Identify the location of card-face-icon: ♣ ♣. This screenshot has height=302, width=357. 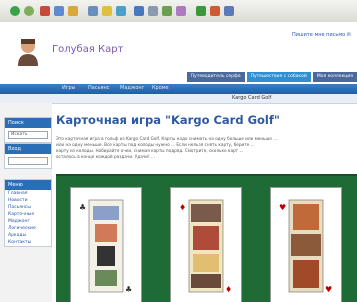
(105, 246).